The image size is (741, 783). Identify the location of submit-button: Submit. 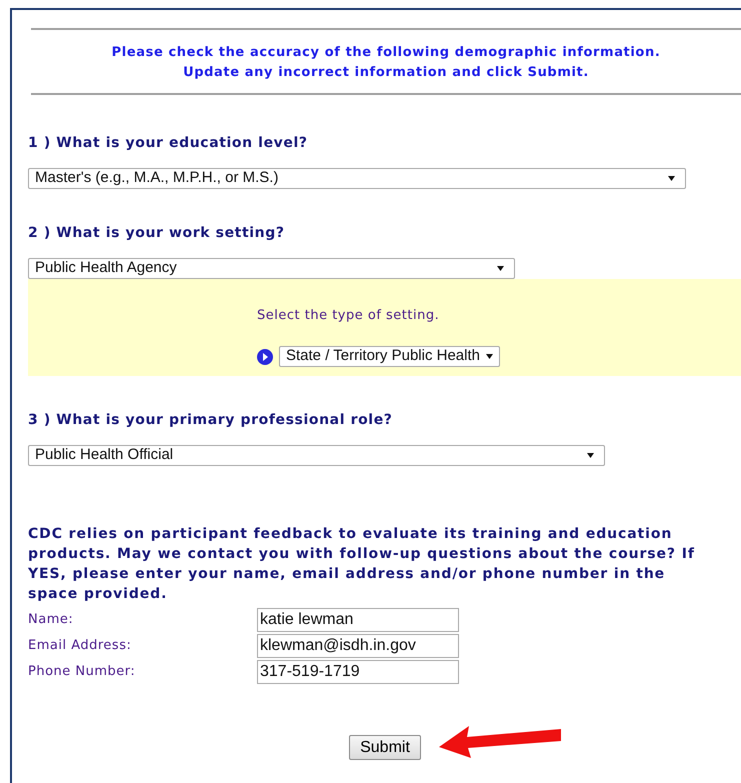
(385, 747).